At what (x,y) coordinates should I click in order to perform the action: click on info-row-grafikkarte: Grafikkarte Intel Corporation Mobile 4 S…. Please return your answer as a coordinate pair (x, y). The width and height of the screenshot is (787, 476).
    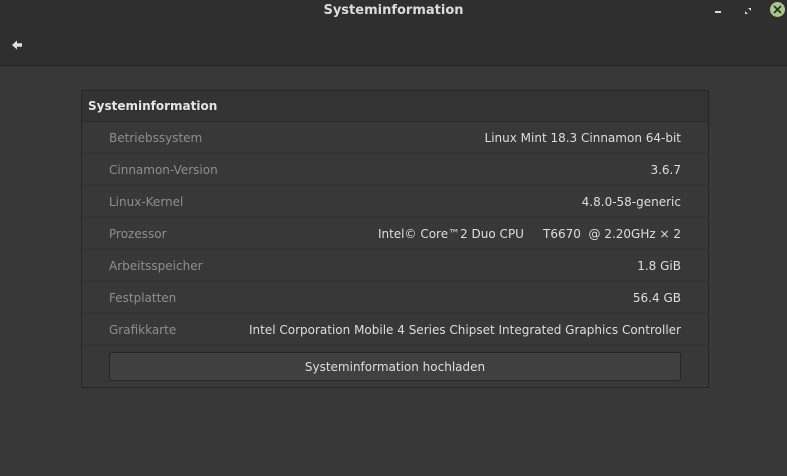
    Looking at the image, I should click on (395, 330).